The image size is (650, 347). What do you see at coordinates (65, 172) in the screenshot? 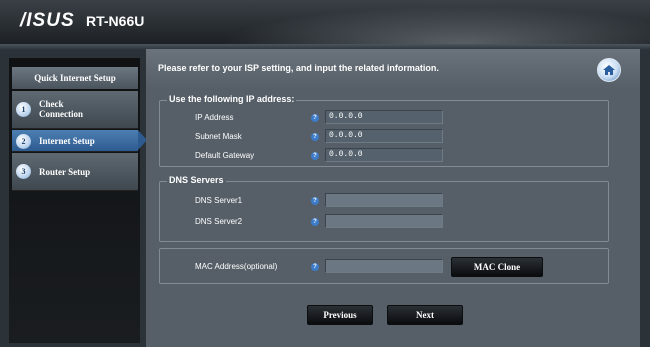
I see `sidebar-item-label: Router Setup` at bounding box center [65, 172].